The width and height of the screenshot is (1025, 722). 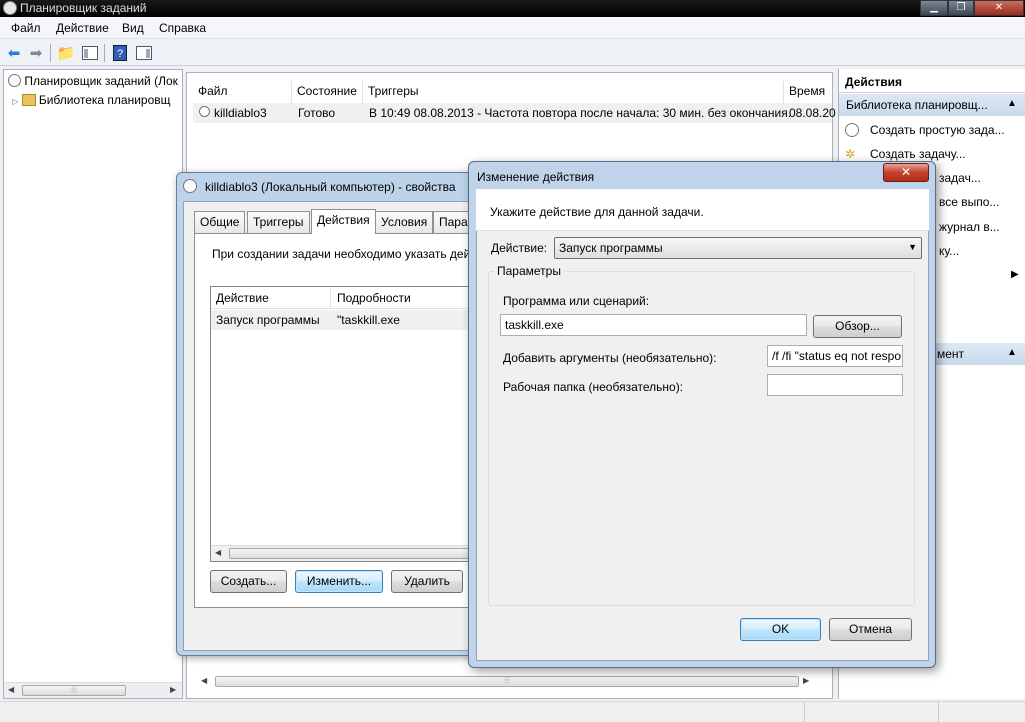 What do you see at coordinates (611, 248) in the screenshot?
I see `action-type-value: Запуск программы` at bounding box center [611, 248].